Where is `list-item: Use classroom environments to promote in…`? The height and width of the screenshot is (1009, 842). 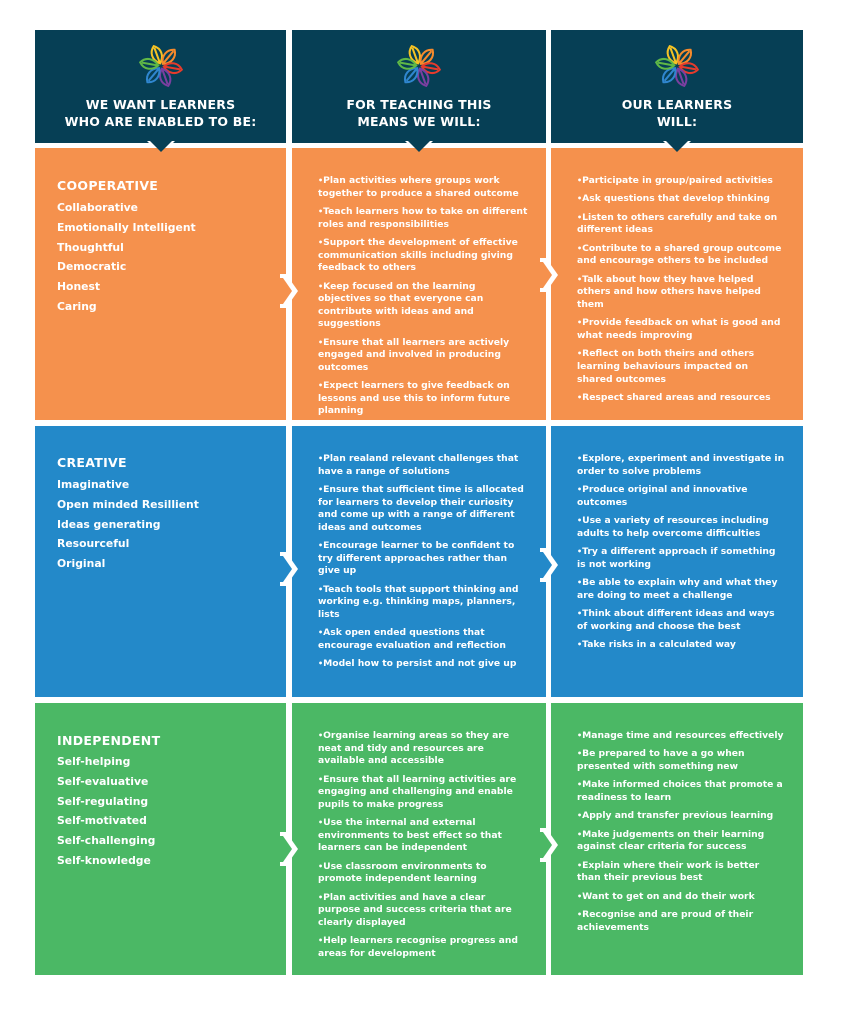
list-item: Use classroom environments to promote in… is located at coordinates (423, 873).